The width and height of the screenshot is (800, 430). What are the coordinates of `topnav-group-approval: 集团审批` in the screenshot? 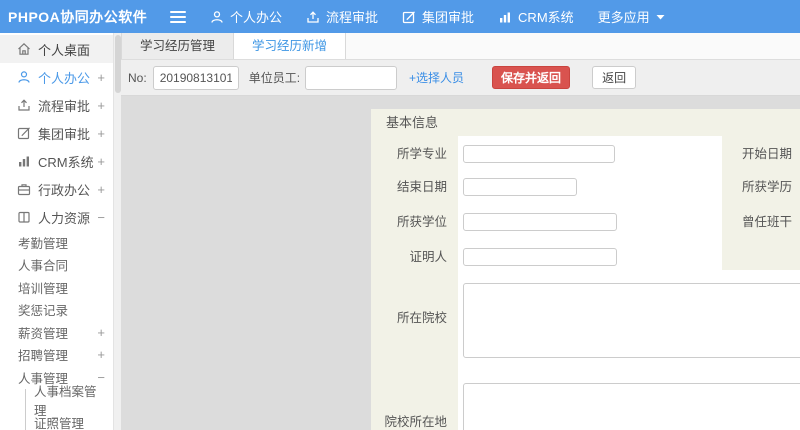 It's located at (438, 16).